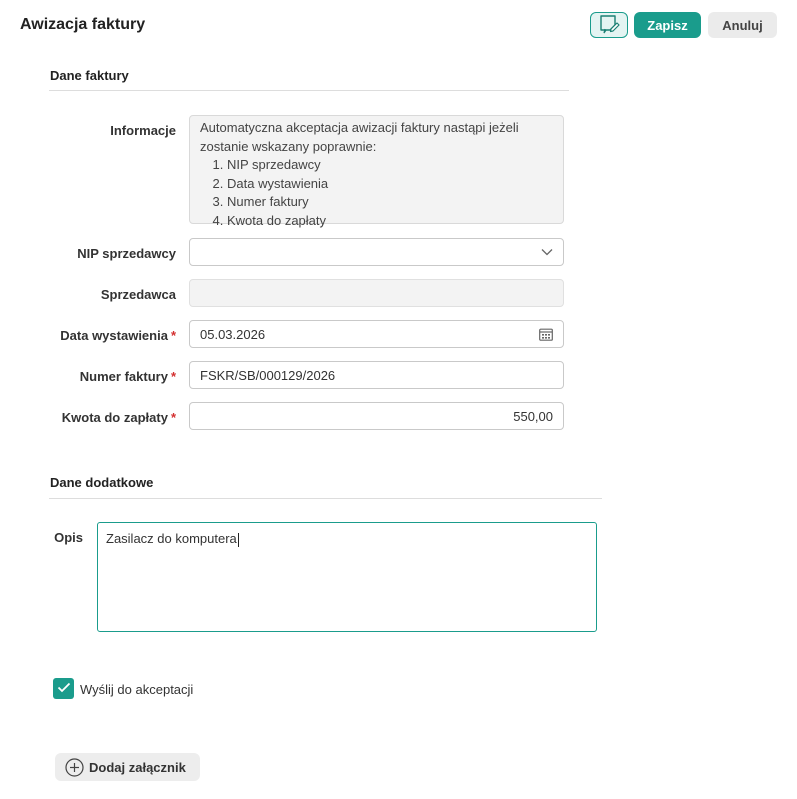 The image size is (797, 799). Describe the element at coordinates (118, 417) in the screenshot. I see `amount-label: Kwota do zapłaty *` at that location.